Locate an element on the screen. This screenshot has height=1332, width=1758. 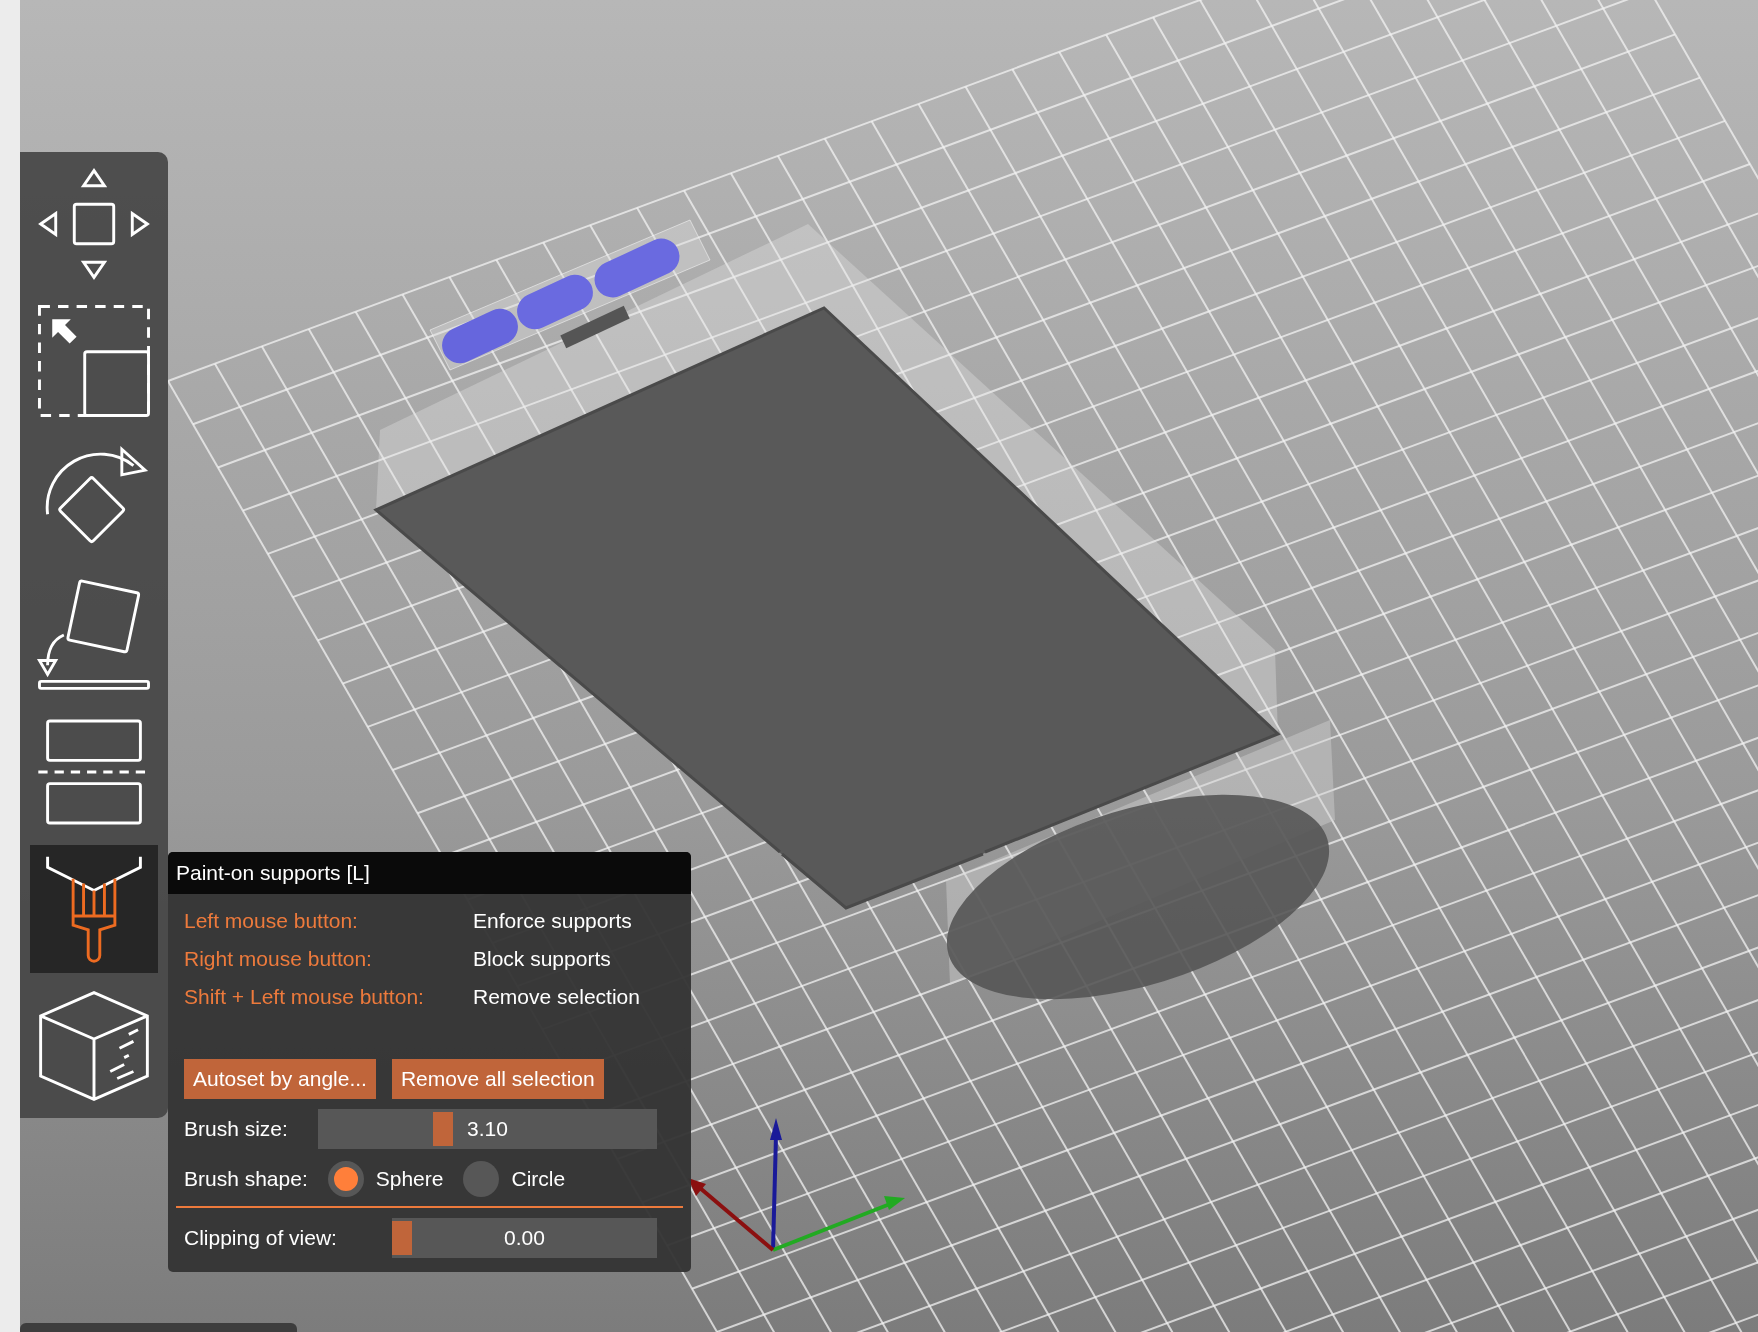
brush-size-label: Brush size: is located at coordinates (236, 1129).